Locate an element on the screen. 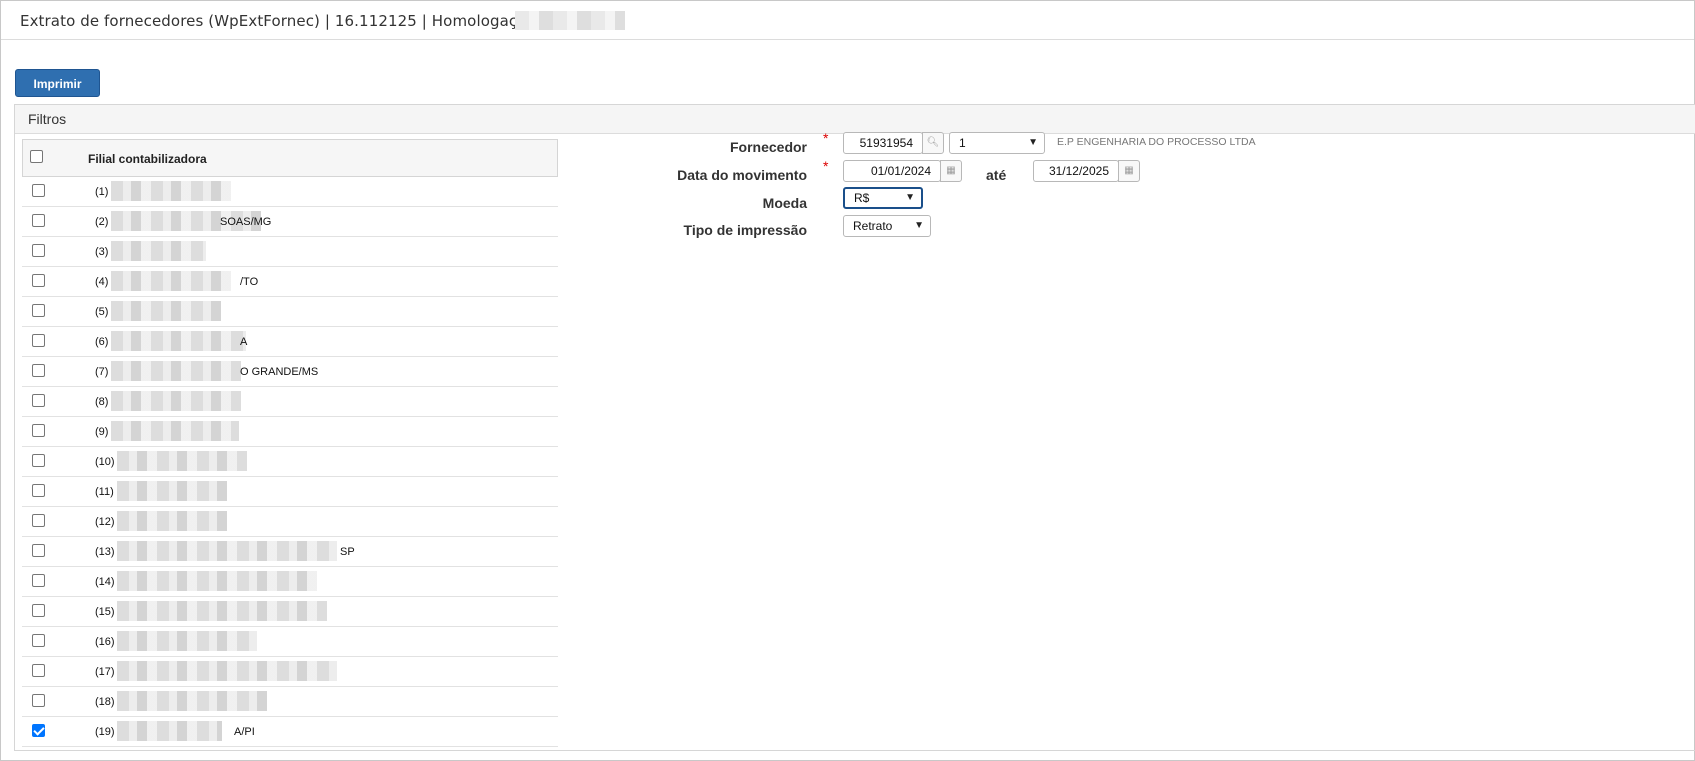 The height and width of the screenshot is (761, 1695). grid-row: (4) /TO is located at coordinates (290, 282).